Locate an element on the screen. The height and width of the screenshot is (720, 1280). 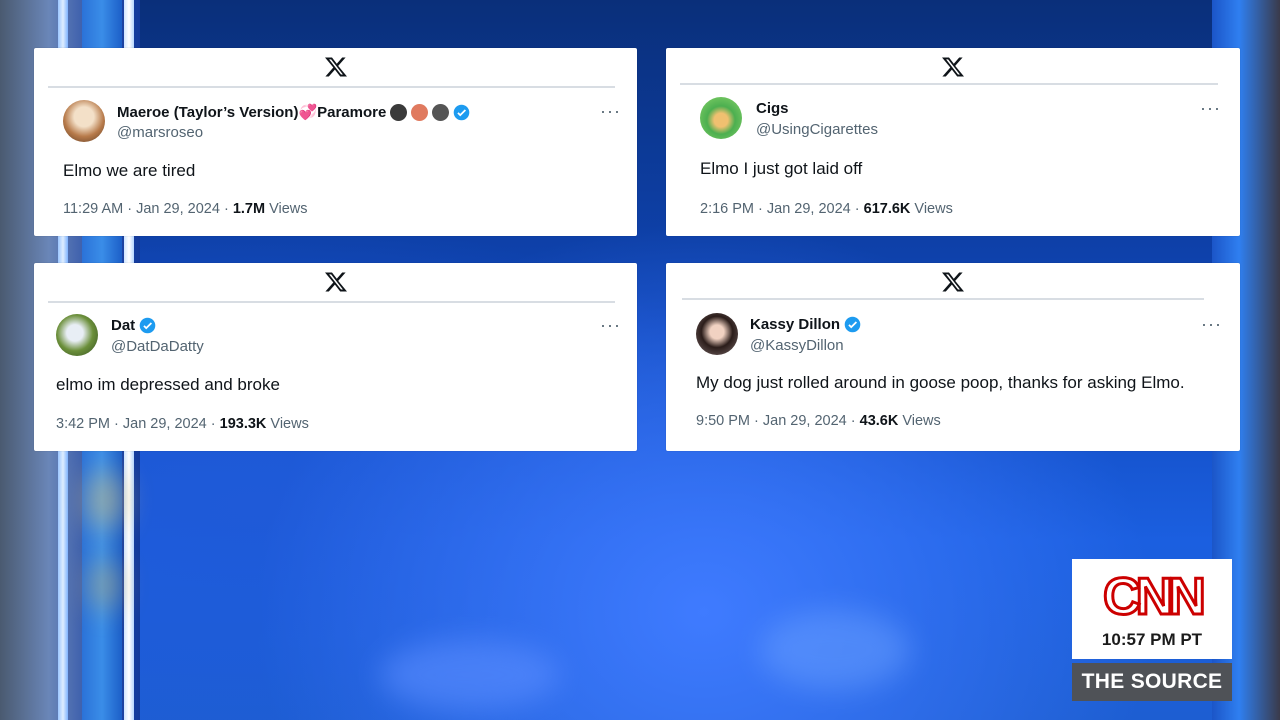
user-handle: @UsingCigarettes is located at coordinates (817, 129).